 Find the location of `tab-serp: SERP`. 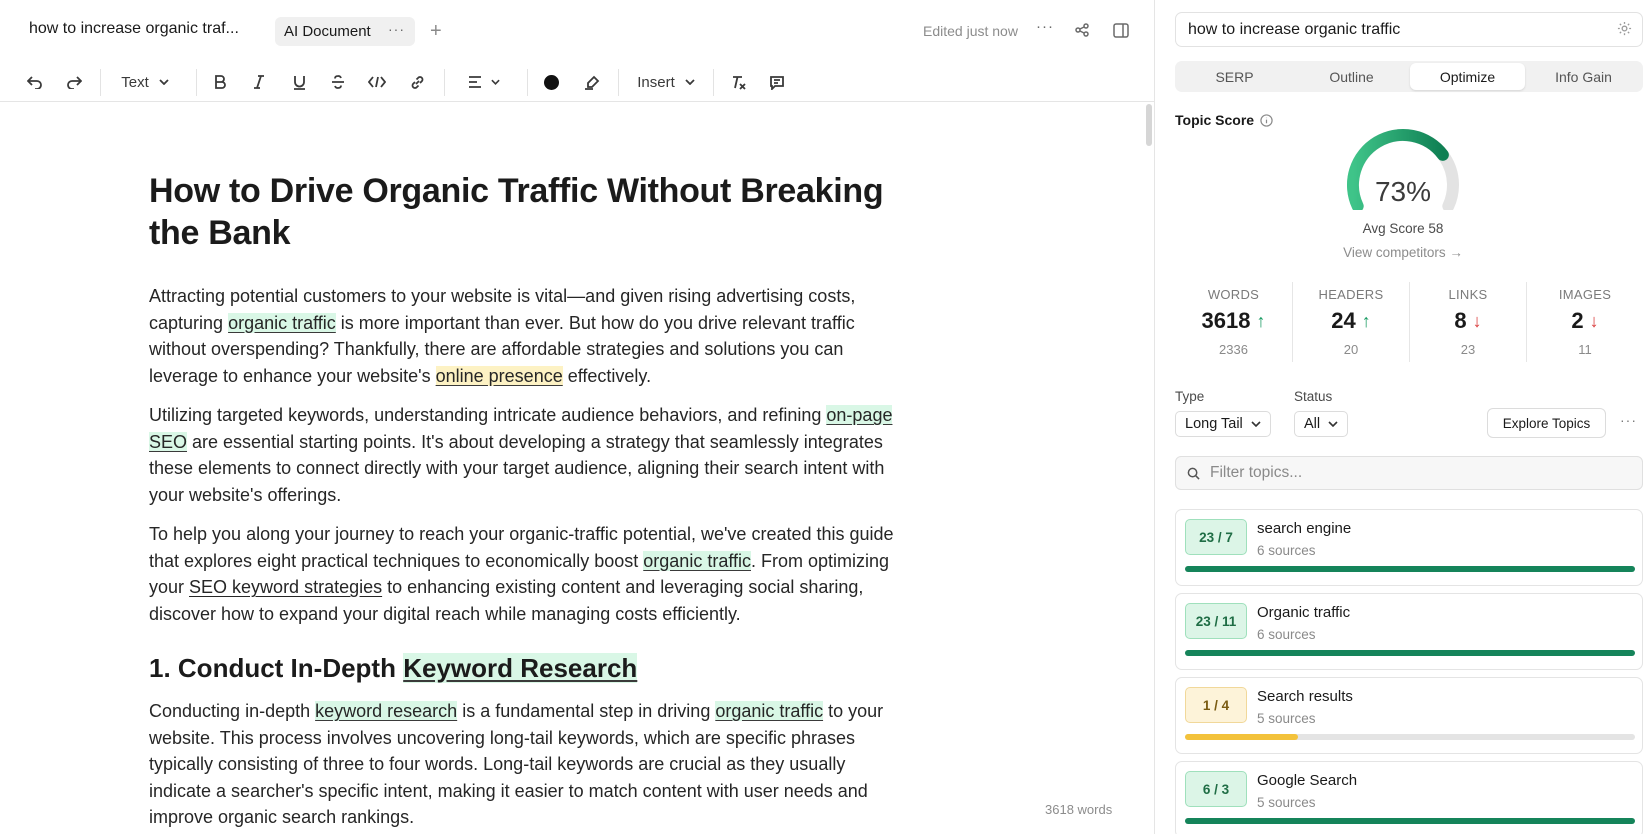

tab-serp: SERP is located at coordinates (1234, 76).